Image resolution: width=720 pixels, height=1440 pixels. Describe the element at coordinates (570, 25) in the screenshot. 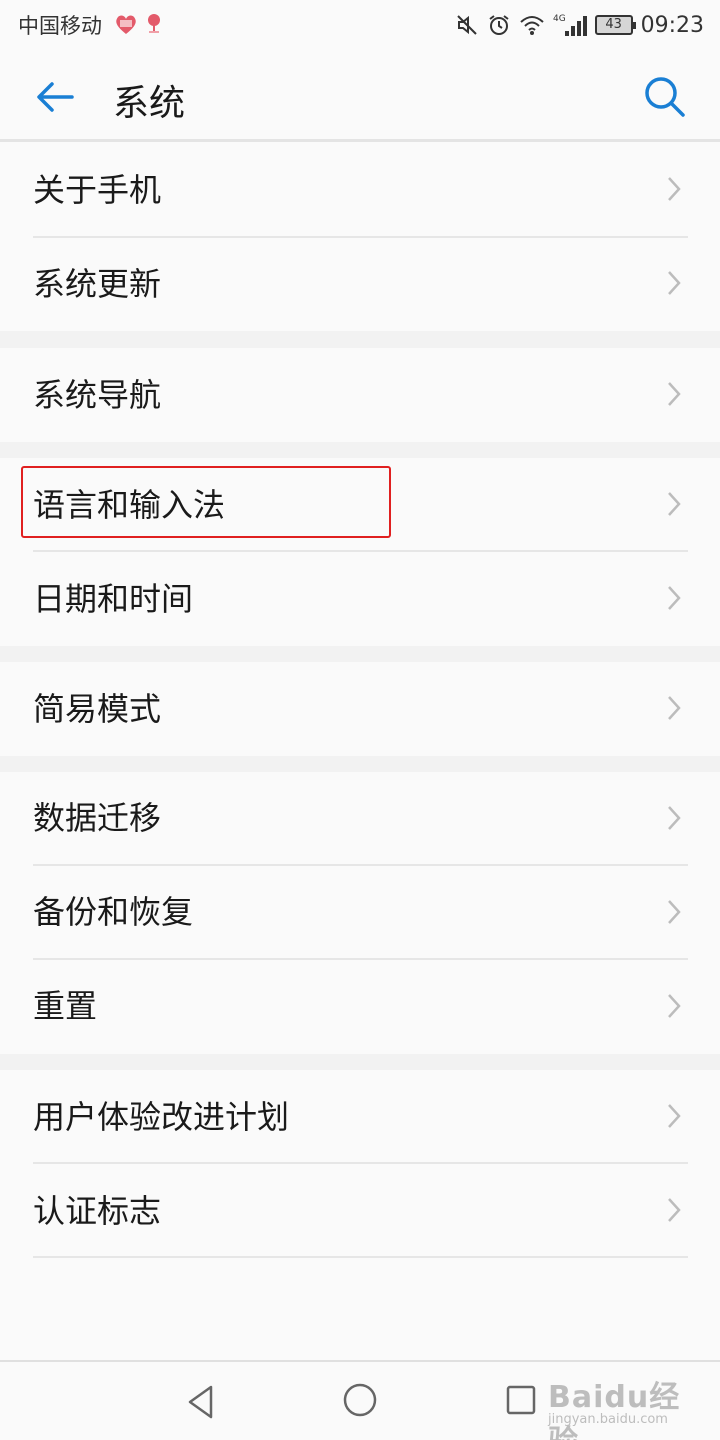

I see `signal-4g-icon: 4G` at that location.